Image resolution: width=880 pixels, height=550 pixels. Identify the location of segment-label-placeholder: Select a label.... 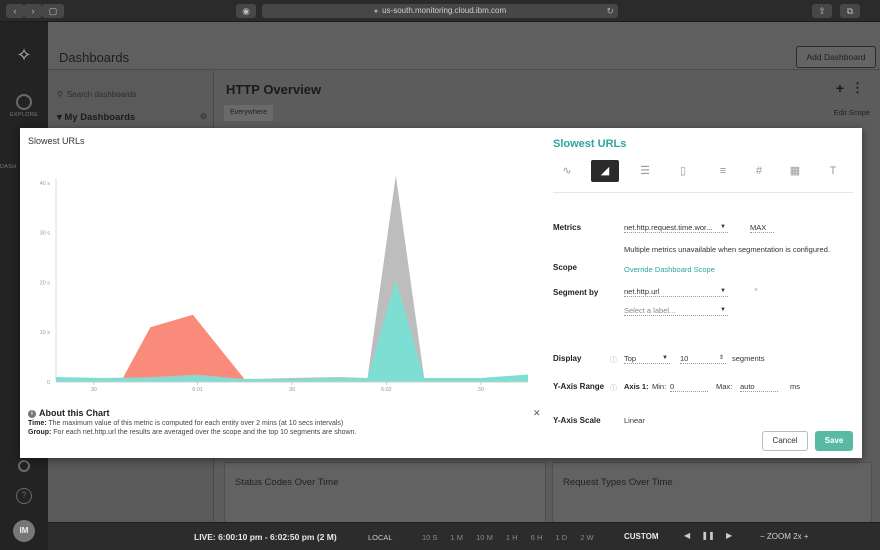
(650, 310).